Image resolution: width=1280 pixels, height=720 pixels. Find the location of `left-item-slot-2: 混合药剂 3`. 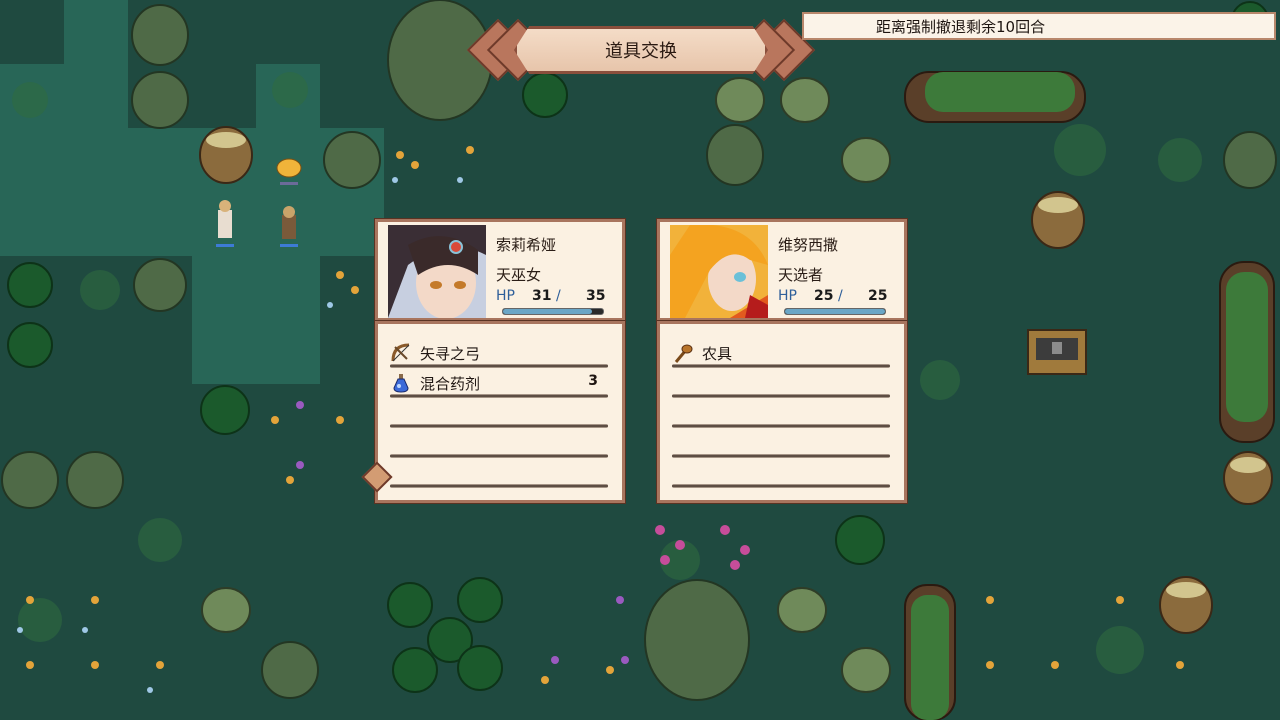

left-item-slot-2: 混合药剂 3 is located at coordinates (499, 383).